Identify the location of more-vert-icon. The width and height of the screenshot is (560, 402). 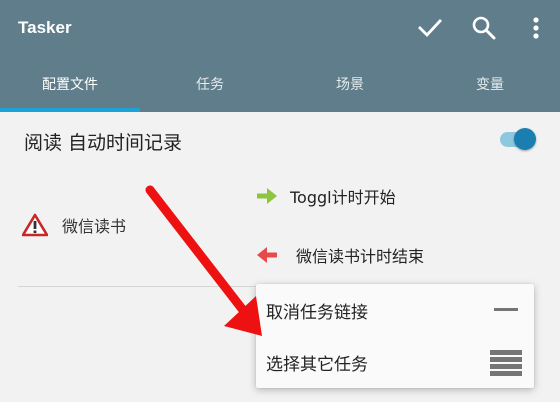
(536, 28).